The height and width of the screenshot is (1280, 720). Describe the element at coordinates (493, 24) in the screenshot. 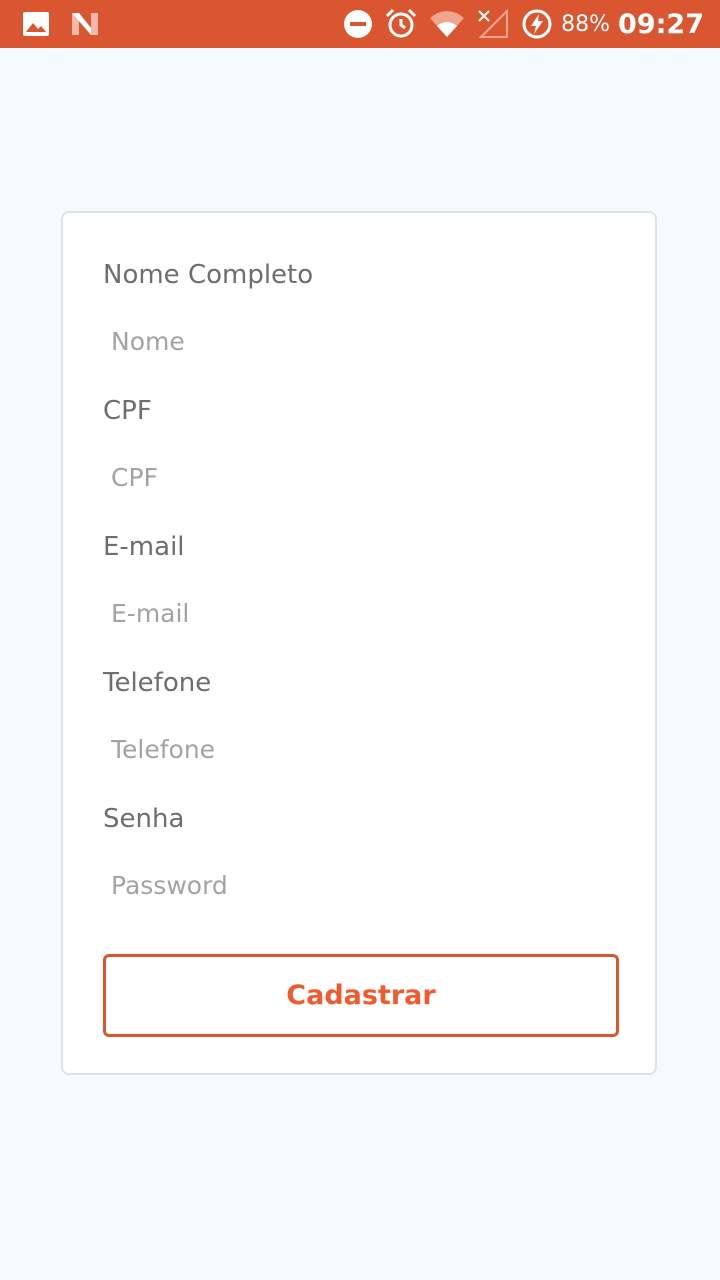

I see `no-signal-icon` at that location.